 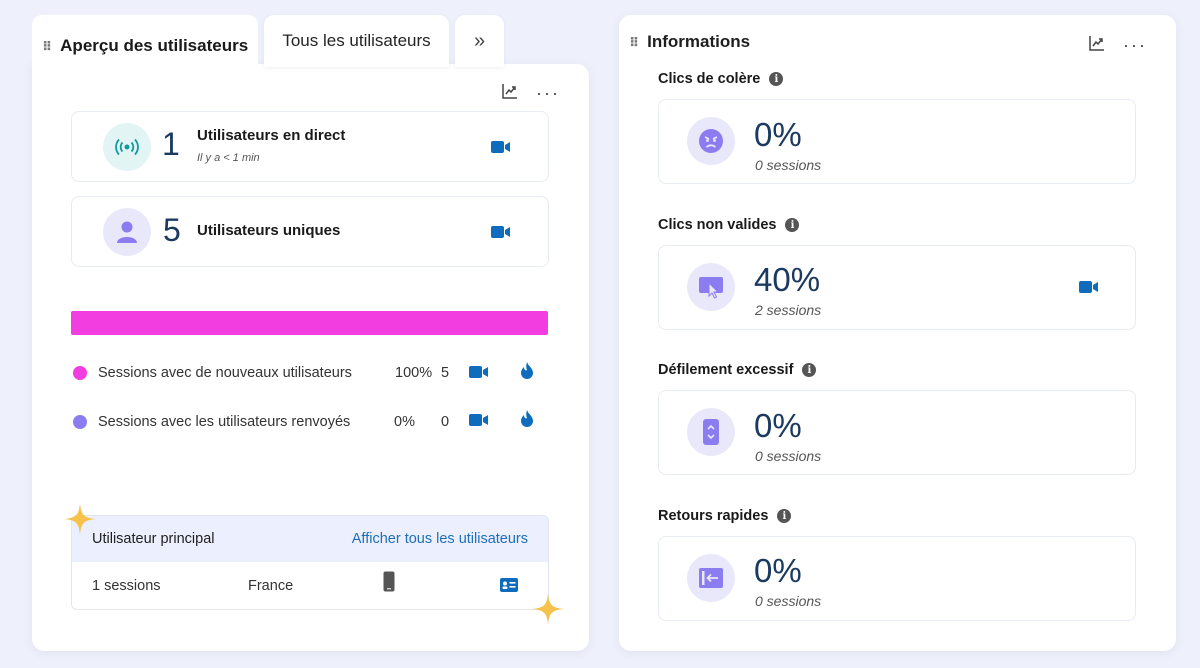 What do you see at coordinates (445, 373) in the screenshot?
I see `legend-count: 5` at bounding box center [445, 373].